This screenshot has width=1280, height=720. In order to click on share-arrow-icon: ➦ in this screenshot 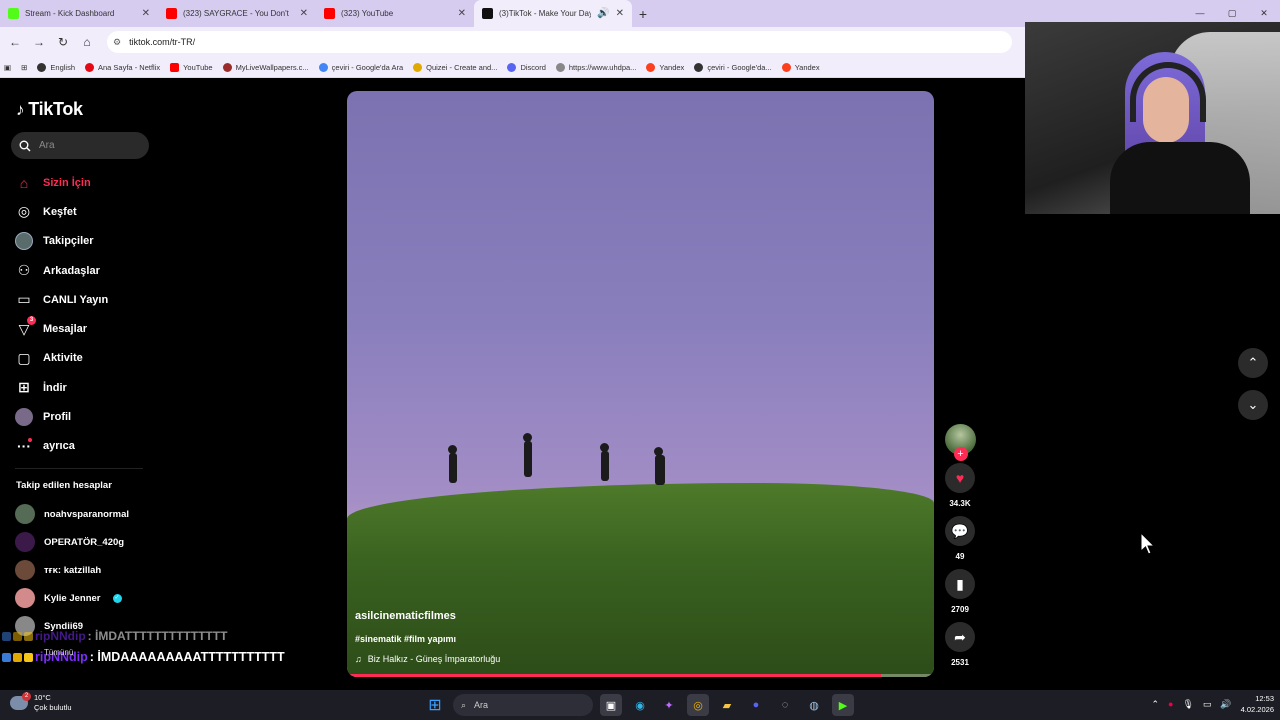, I will do `click(960, 637)`.